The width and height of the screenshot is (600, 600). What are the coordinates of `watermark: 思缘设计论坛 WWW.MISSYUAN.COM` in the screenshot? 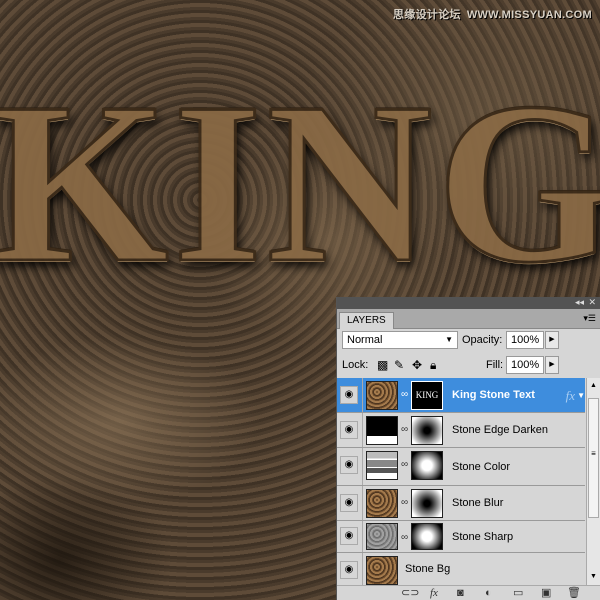 It's located at (492, 14).